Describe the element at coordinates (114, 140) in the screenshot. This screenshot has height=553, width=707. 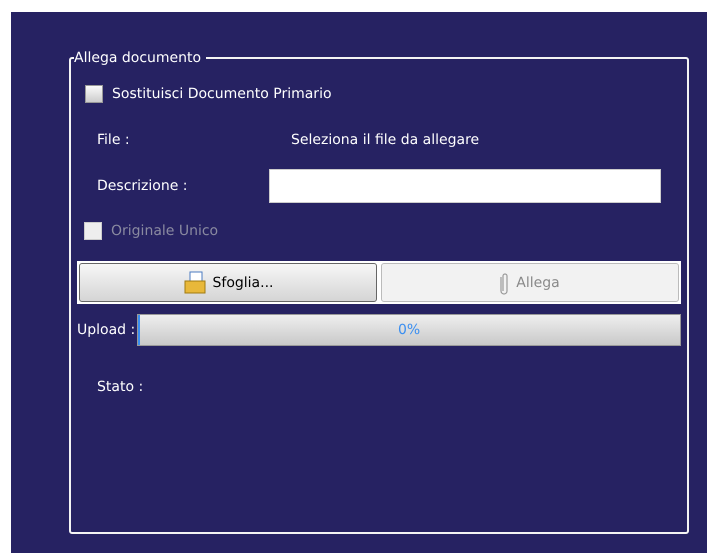
I see `file-label: File :` at that location.